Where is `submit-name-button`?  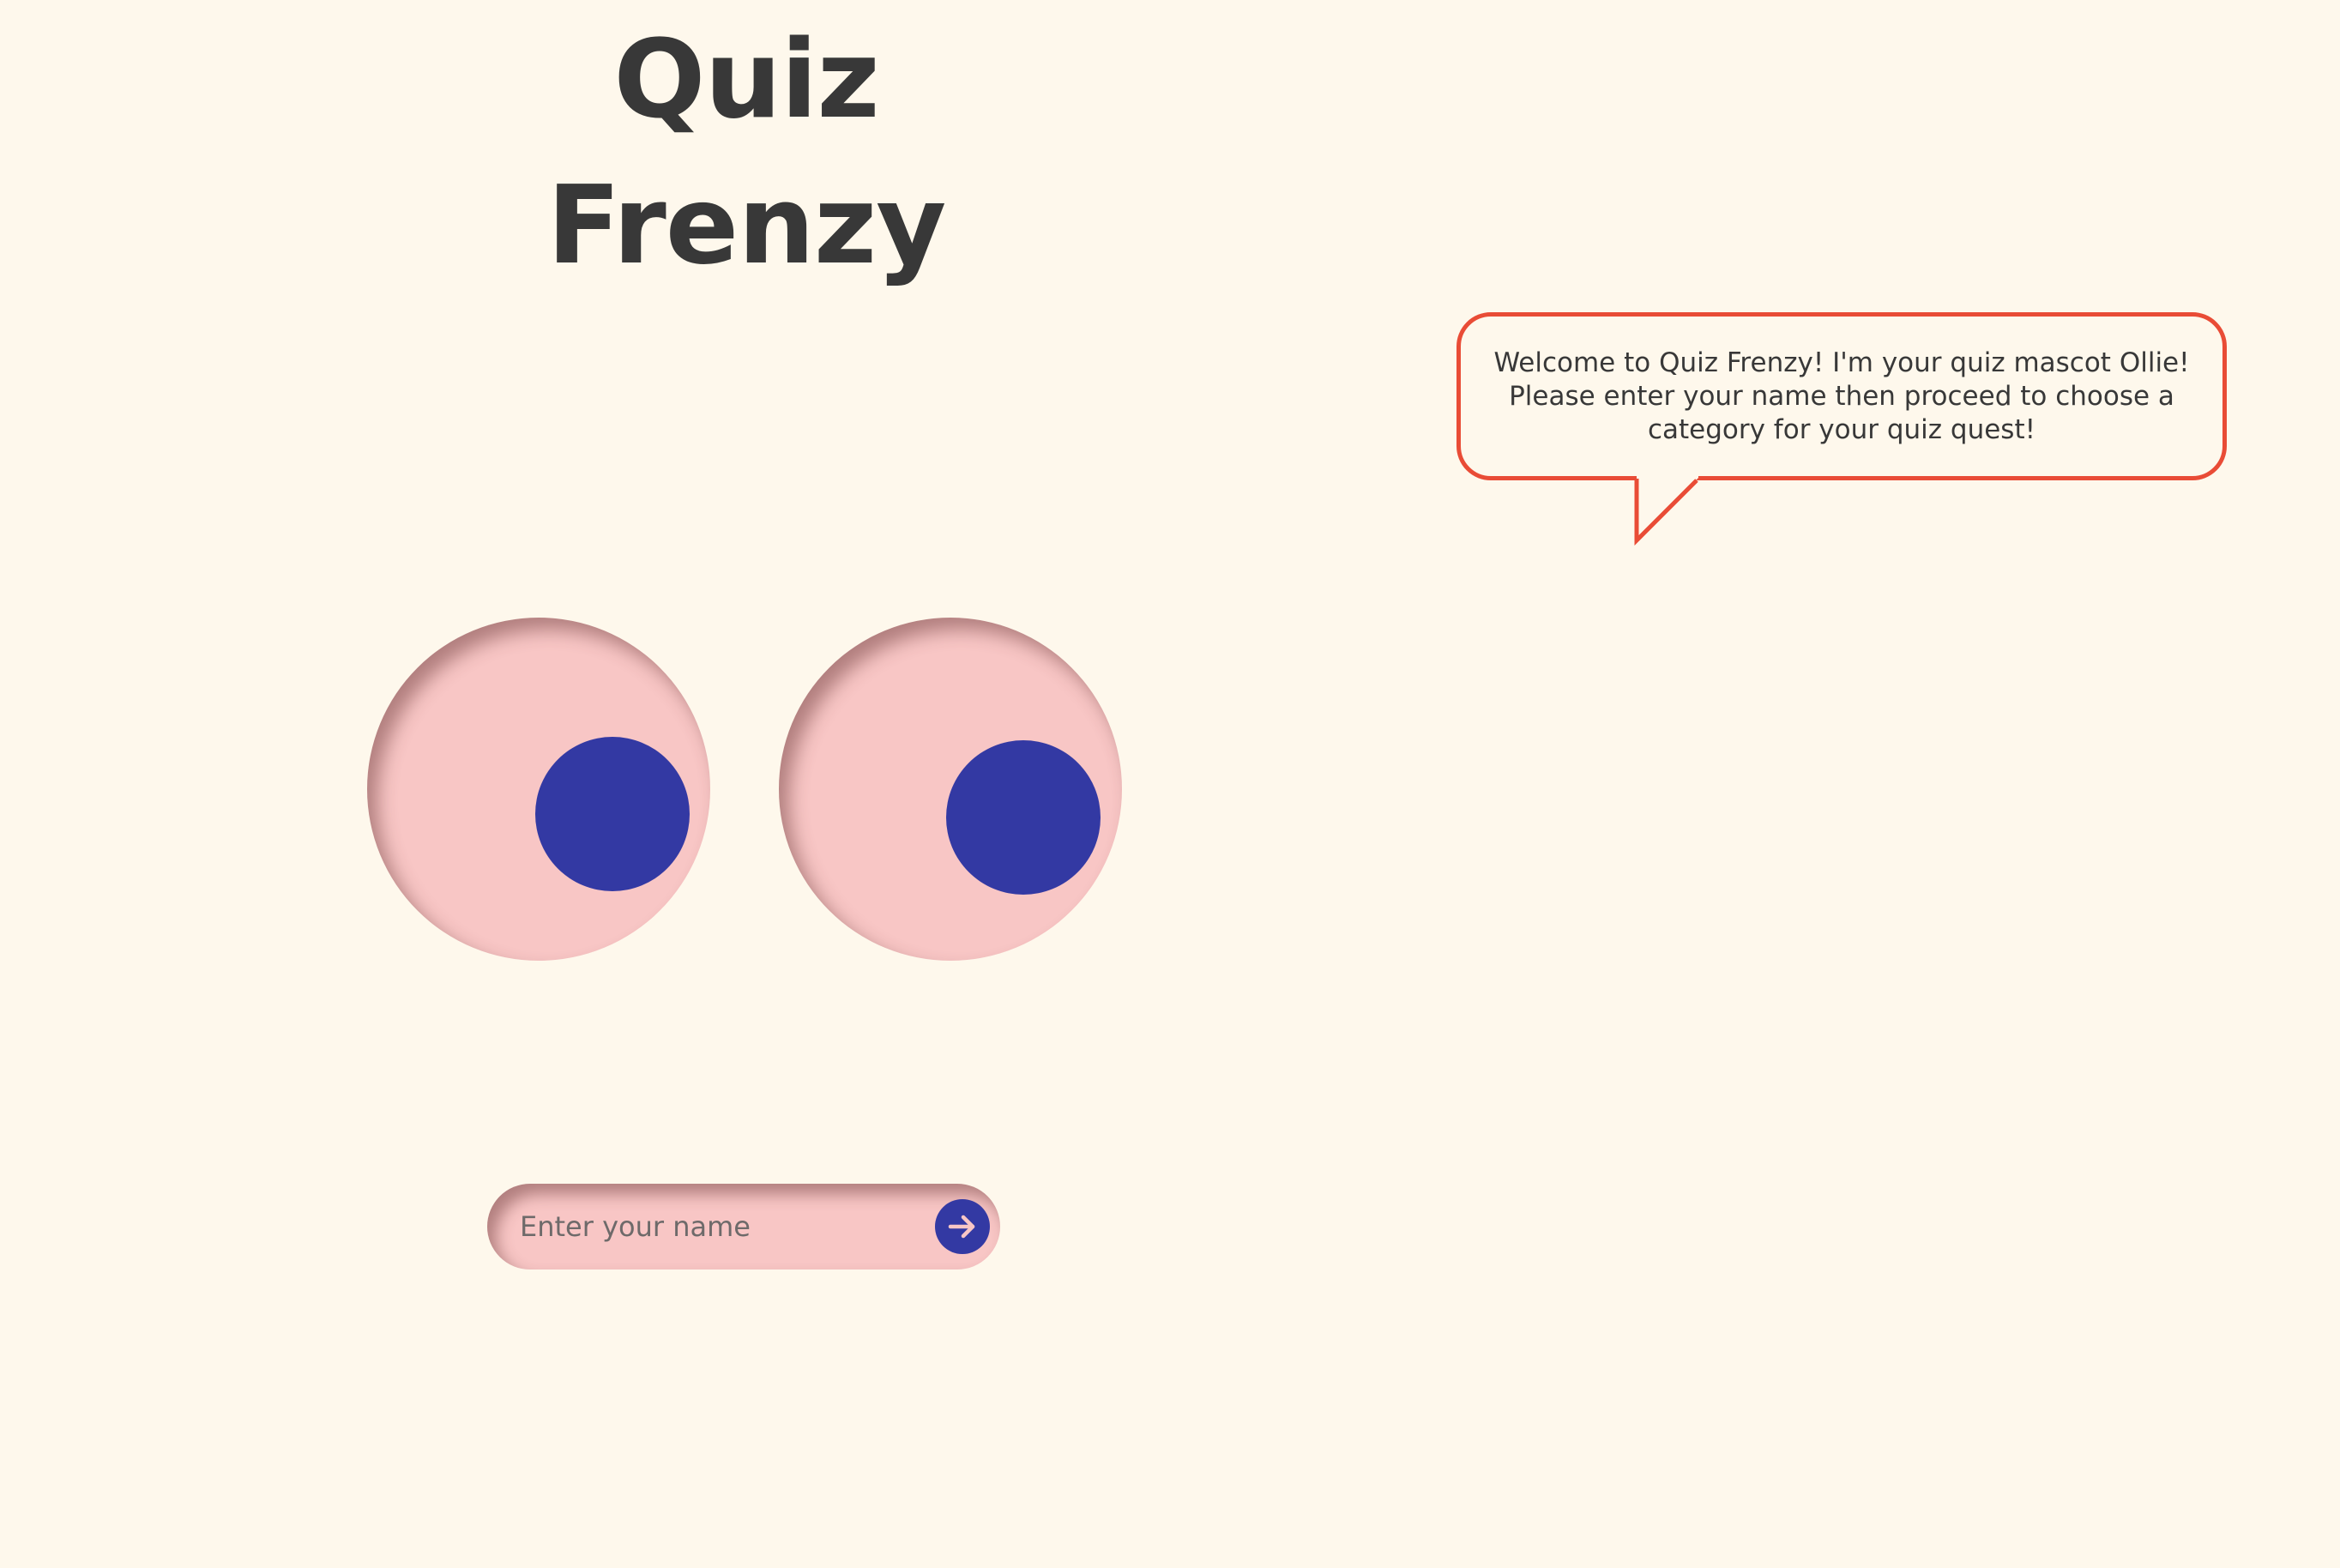 submit-name-button is located at coordinates (962, 1226).